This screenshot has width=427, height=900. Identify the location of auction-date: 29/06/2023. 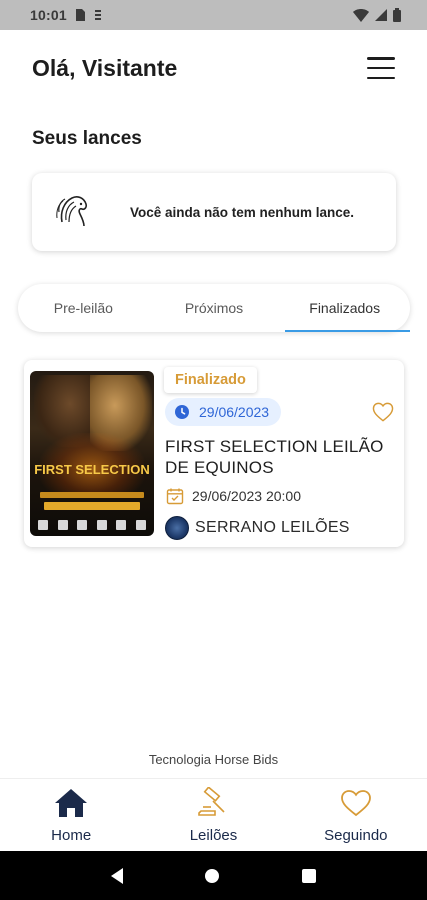
(234, 412).